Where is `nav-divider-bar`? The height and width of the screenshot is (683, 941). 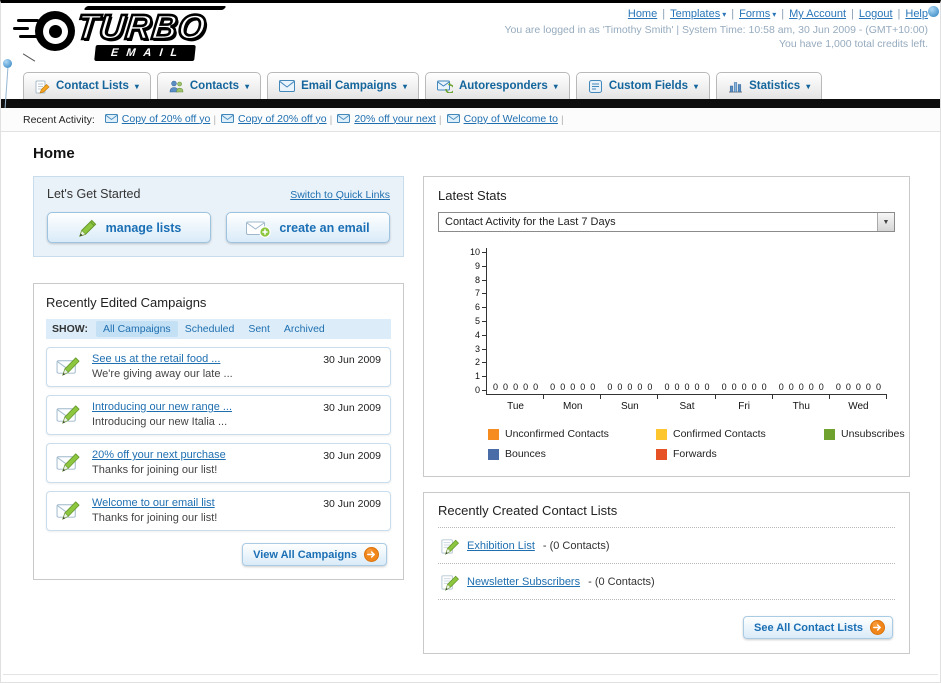 nav-divider-bar is located at coordinates (470, 103).